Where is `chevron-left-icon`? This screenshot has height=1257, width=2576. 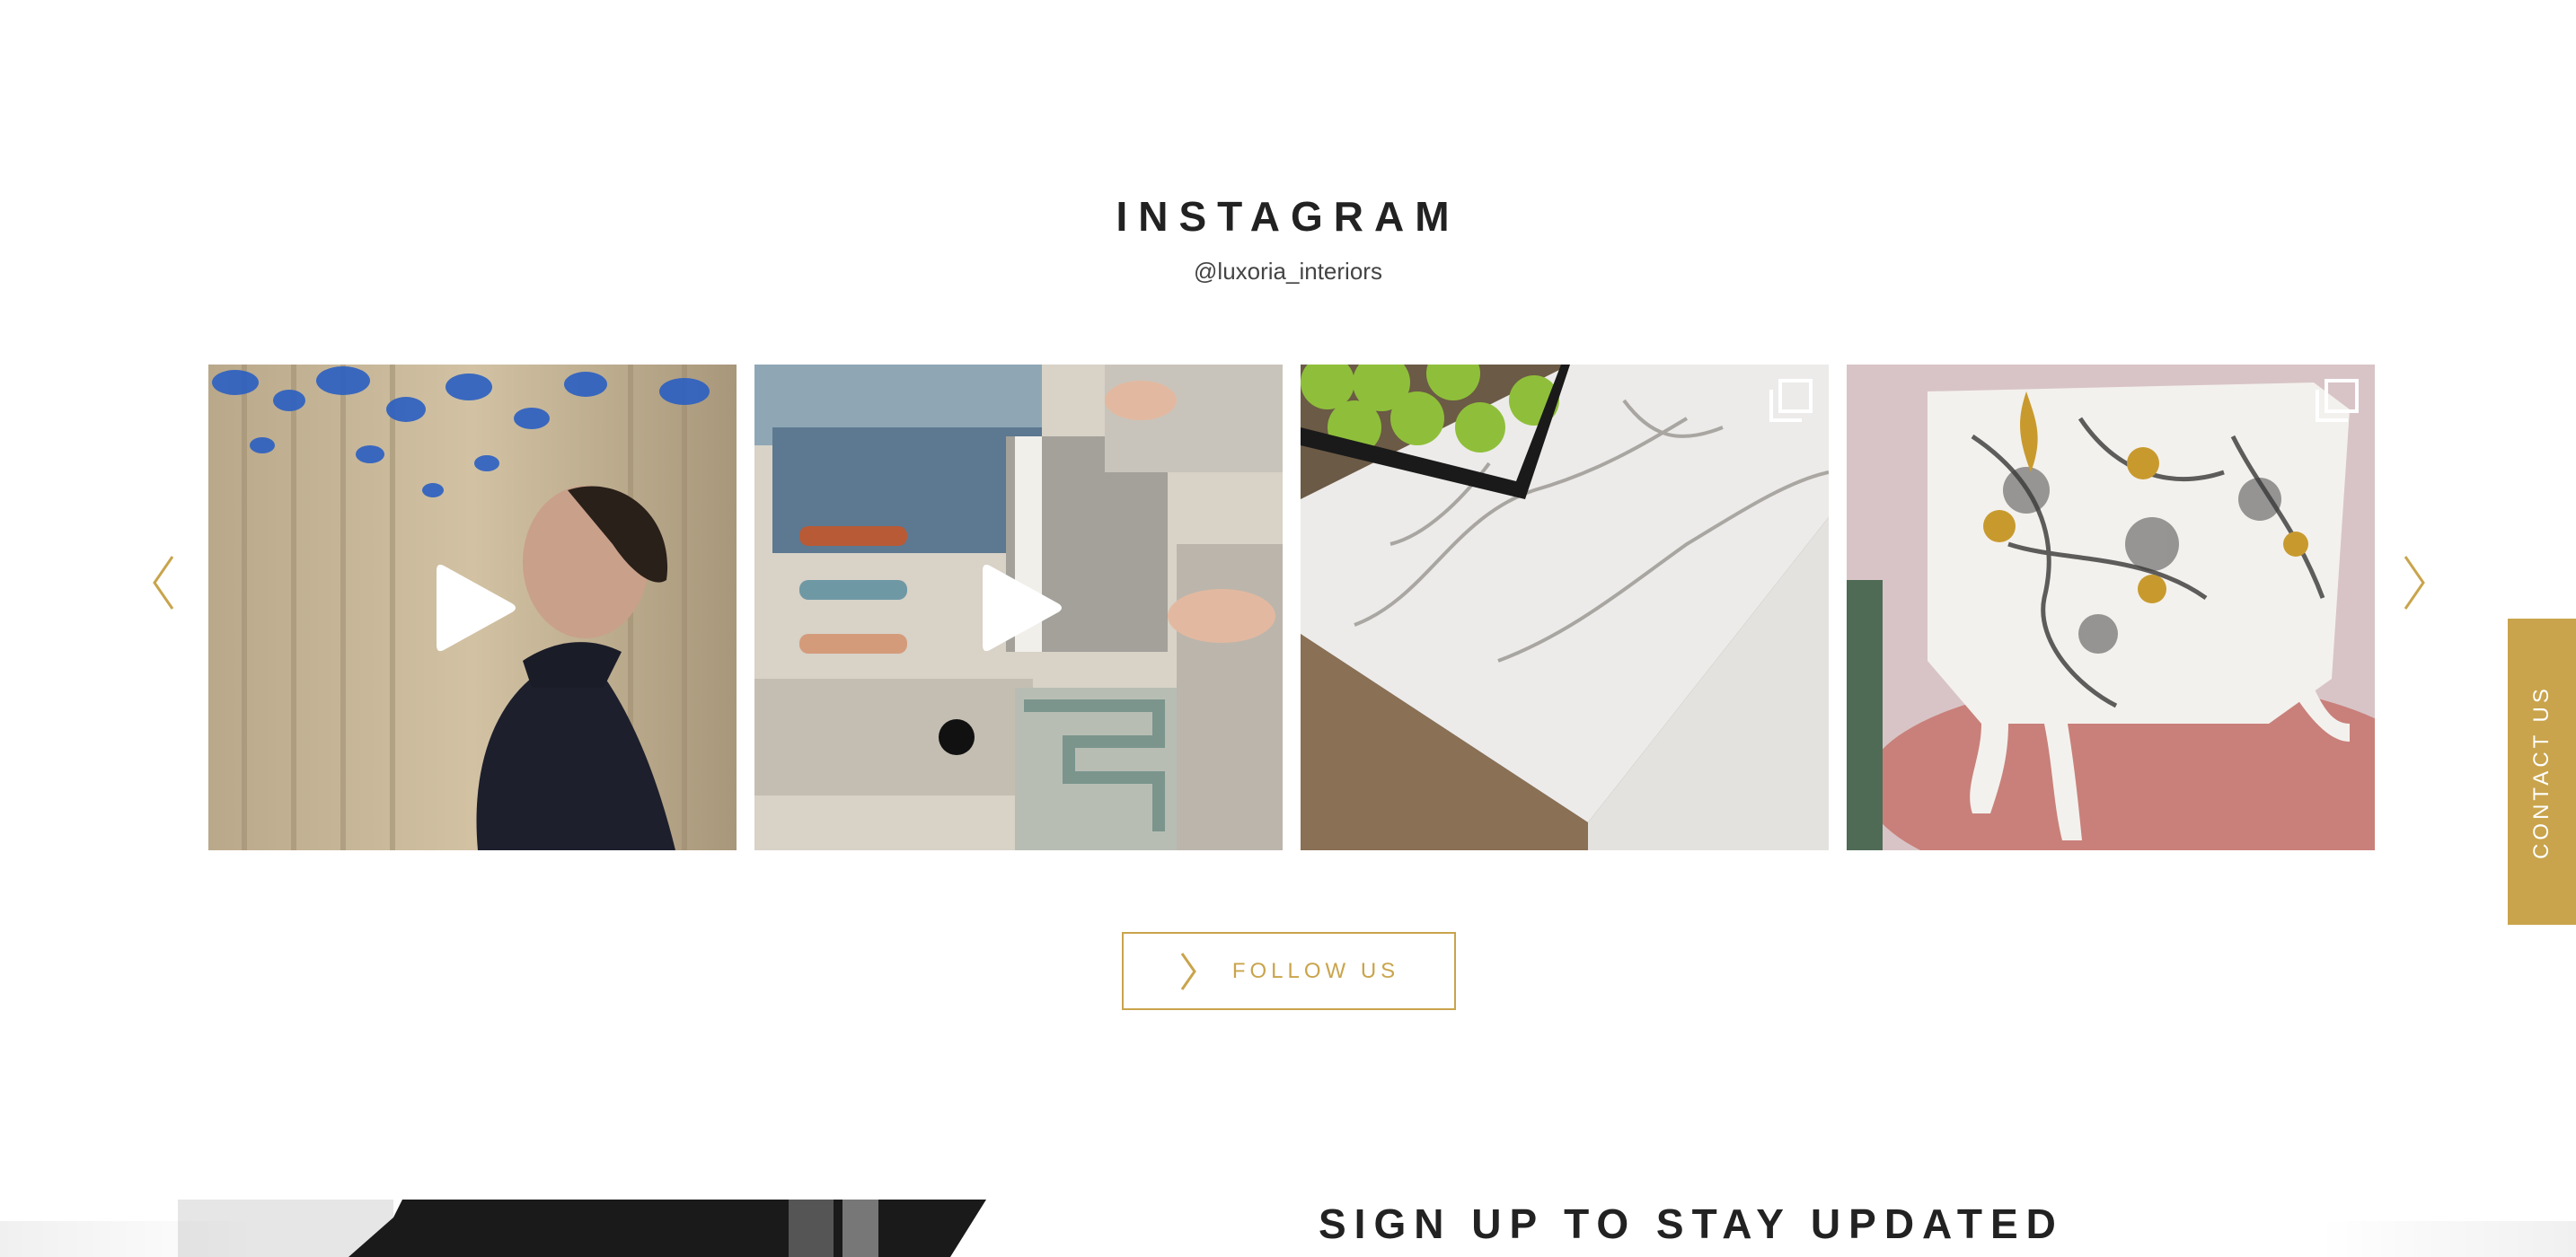 chevron-left-icon is located at coordinates (163, 583).